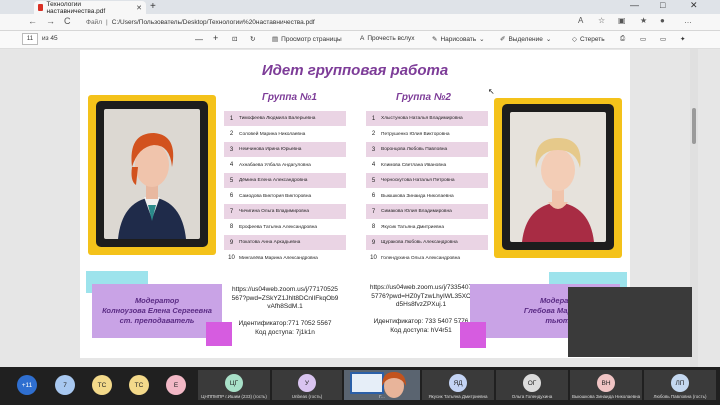 Image resolution: width=720 pixels, height=405 pixels. I want to click on list-item: 2 Соловей Марина Николаевна, so click(285, 134).